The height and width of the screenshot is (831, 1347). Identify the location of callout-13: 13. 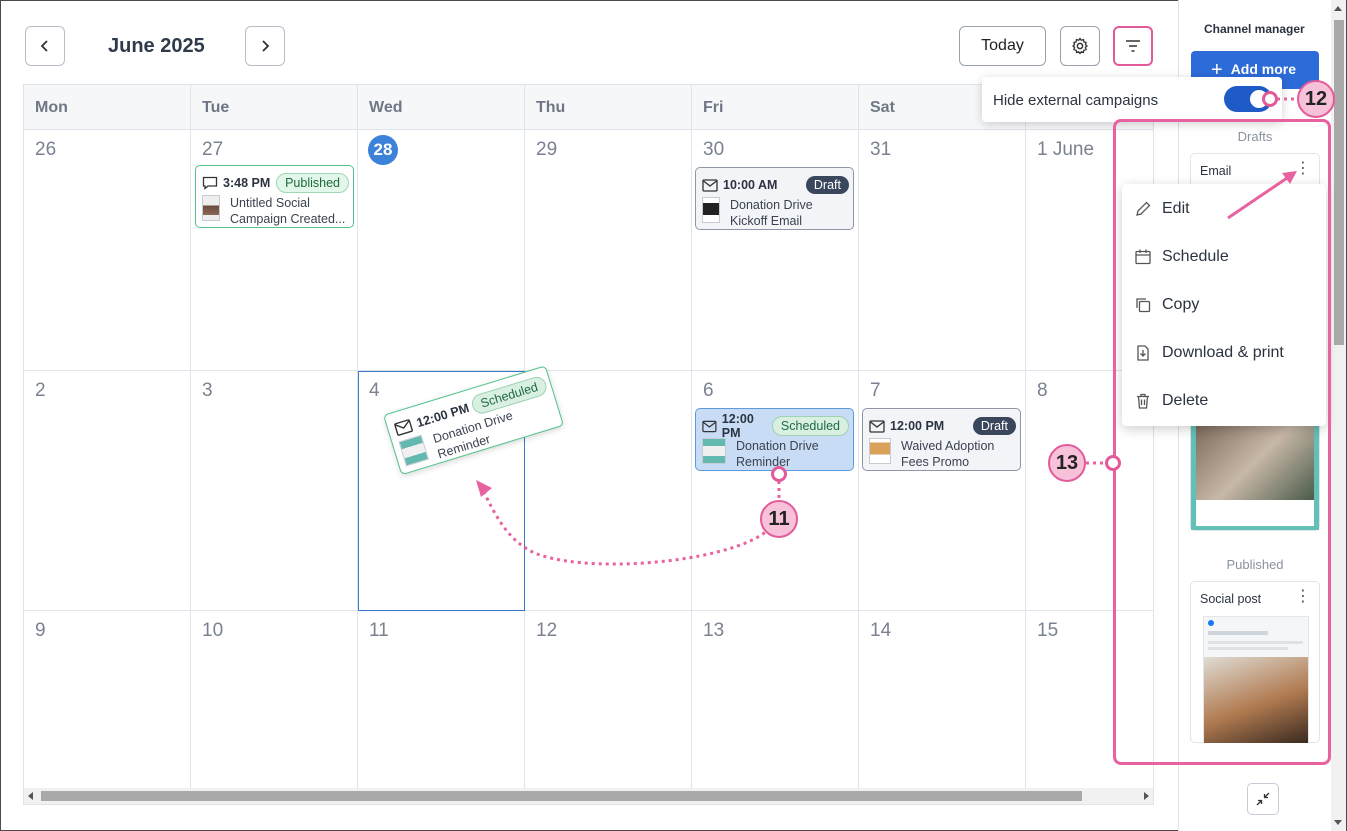
(1067, 463).